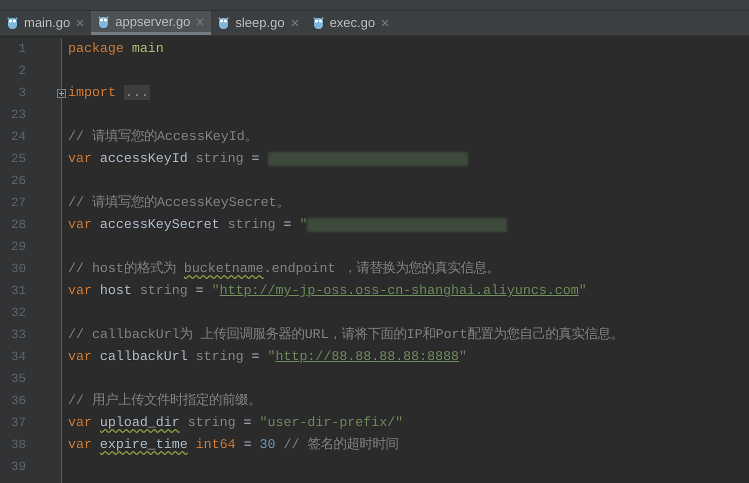 The height and width of the screenshot is (483, 749). Describe the element at coordinates (284, 269) in the screenshot. I see `code-line: // host的格式为 bucketname.endpoint ，请替换为您的真实信息。` at that location.